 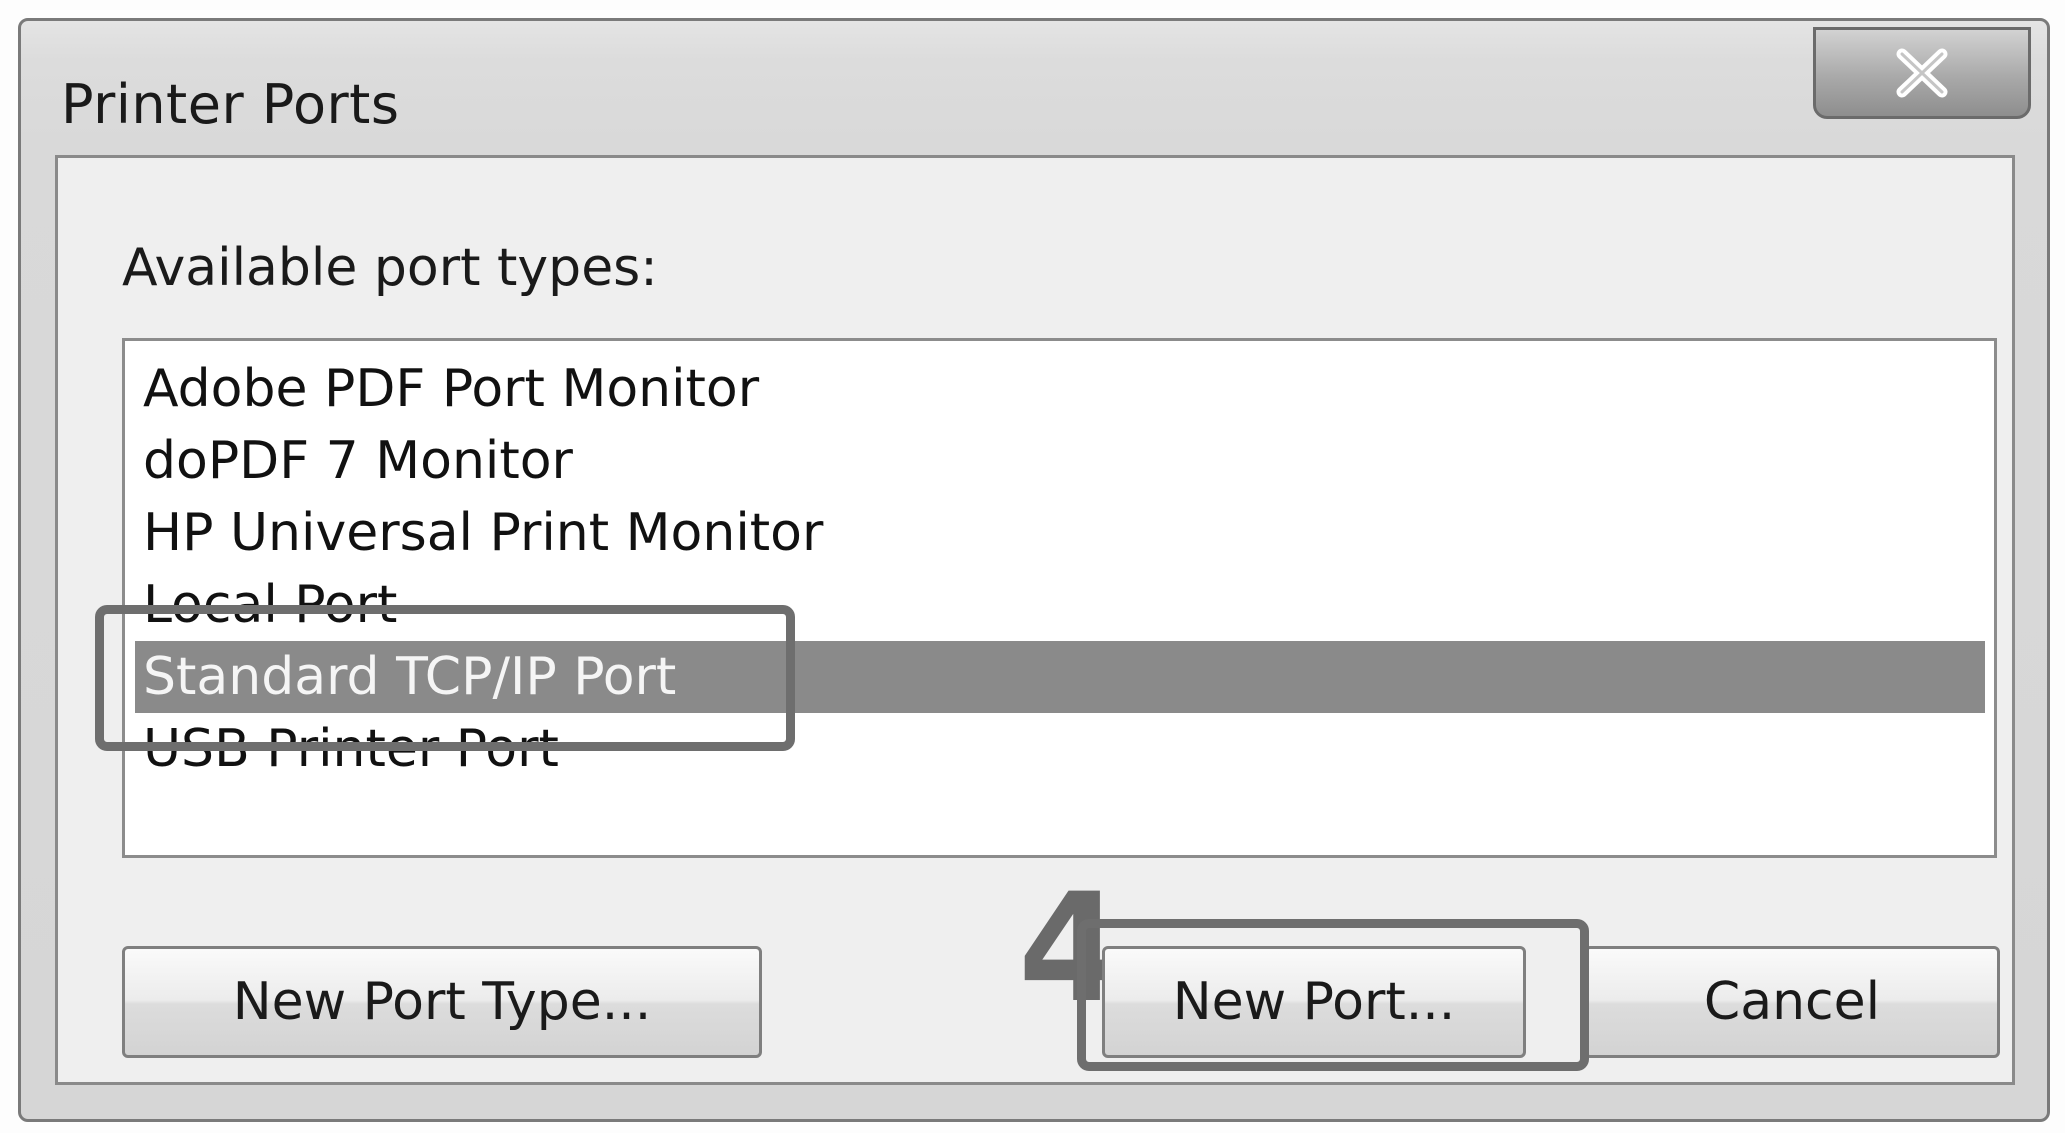 What do you see at coordinates (230, 104) in the screenshot?
I see `dialog-title: Printer Ports` at bounding box center [230, 104].